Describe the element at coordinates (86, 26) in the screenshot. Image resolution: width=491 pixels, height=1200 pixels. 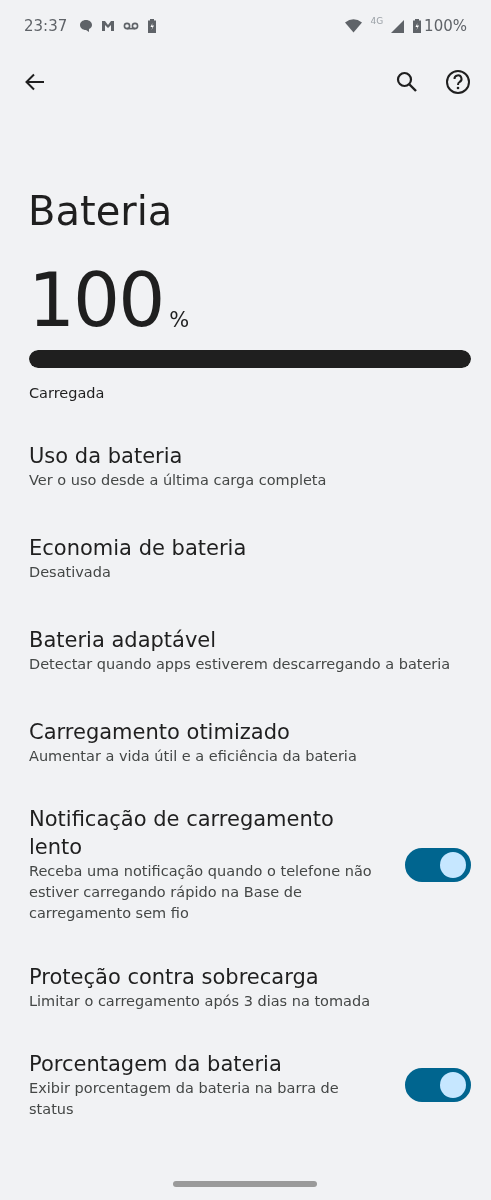
I see `chat-icon` at that location.